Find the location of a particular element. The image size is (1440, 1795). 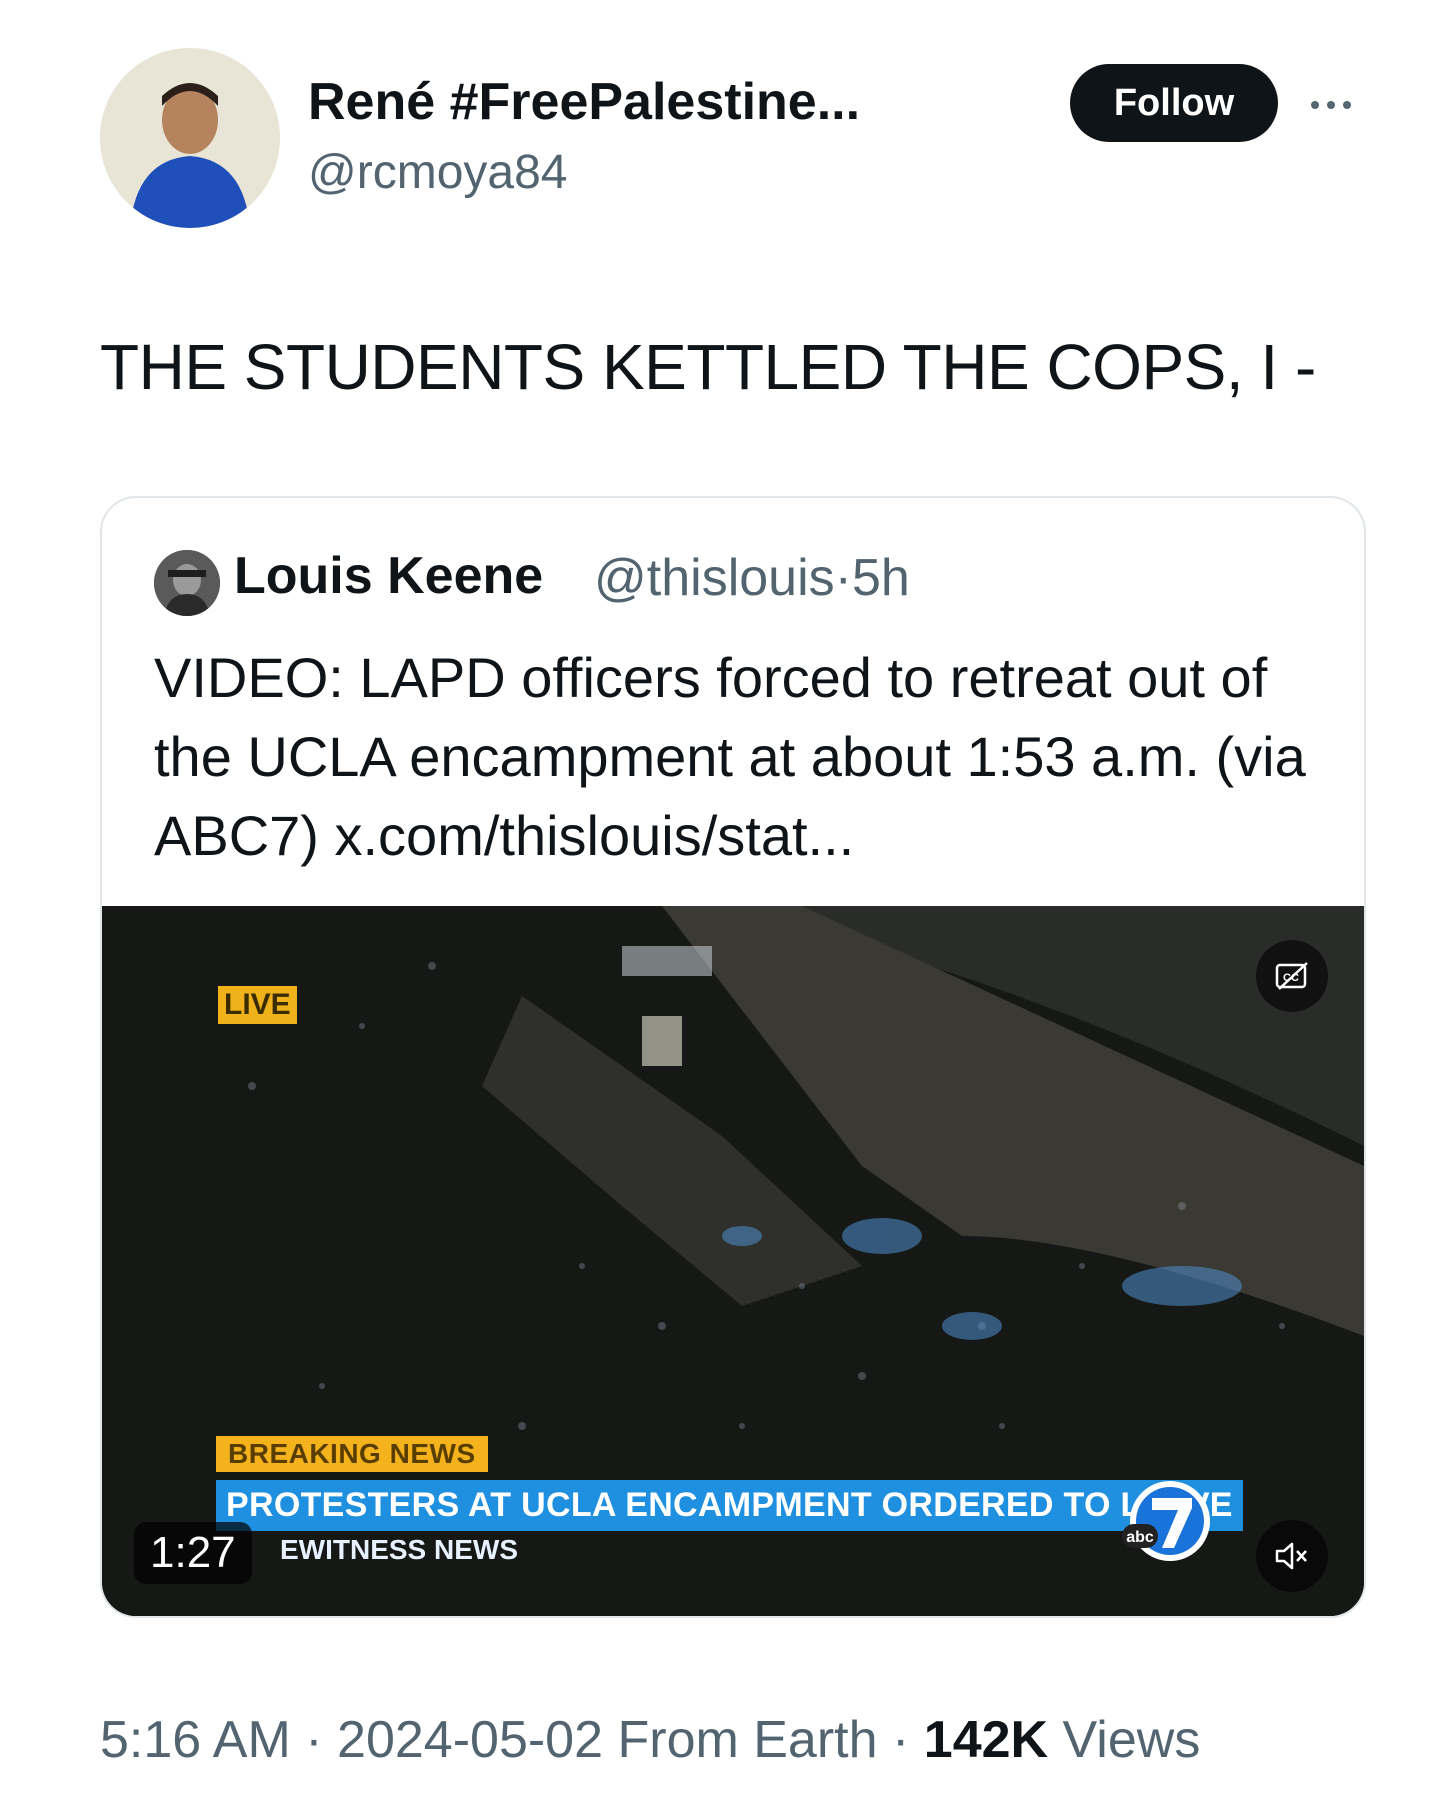

author-handle: @rcmoya84 is located at coordinates (437, 172).